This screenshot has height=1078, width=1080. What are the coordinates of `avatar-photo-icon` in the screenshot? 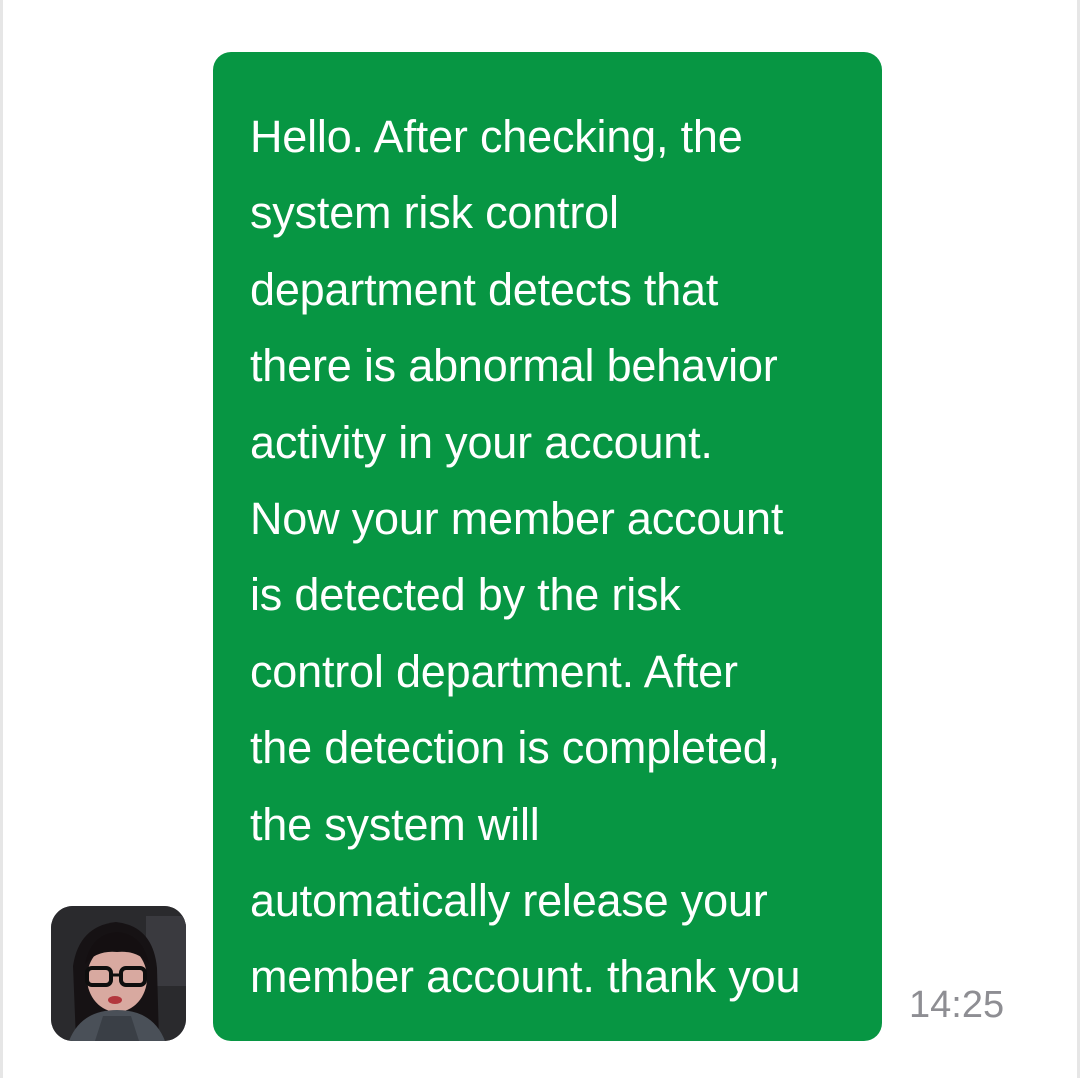 It's located at (118, 973).